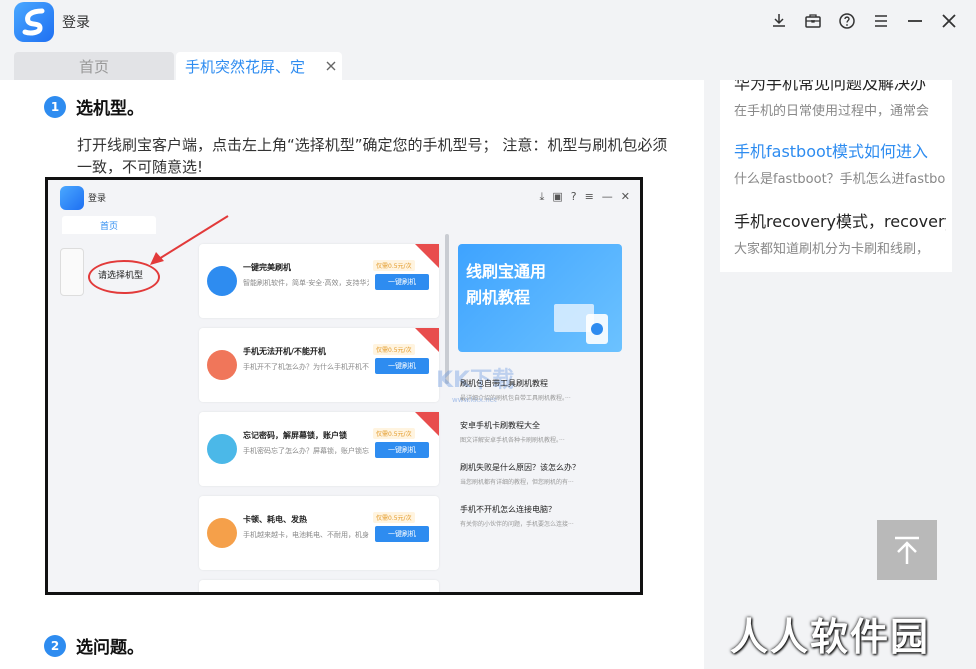  I want to click on site-watermark: 人人软件园, so click(830, 637).